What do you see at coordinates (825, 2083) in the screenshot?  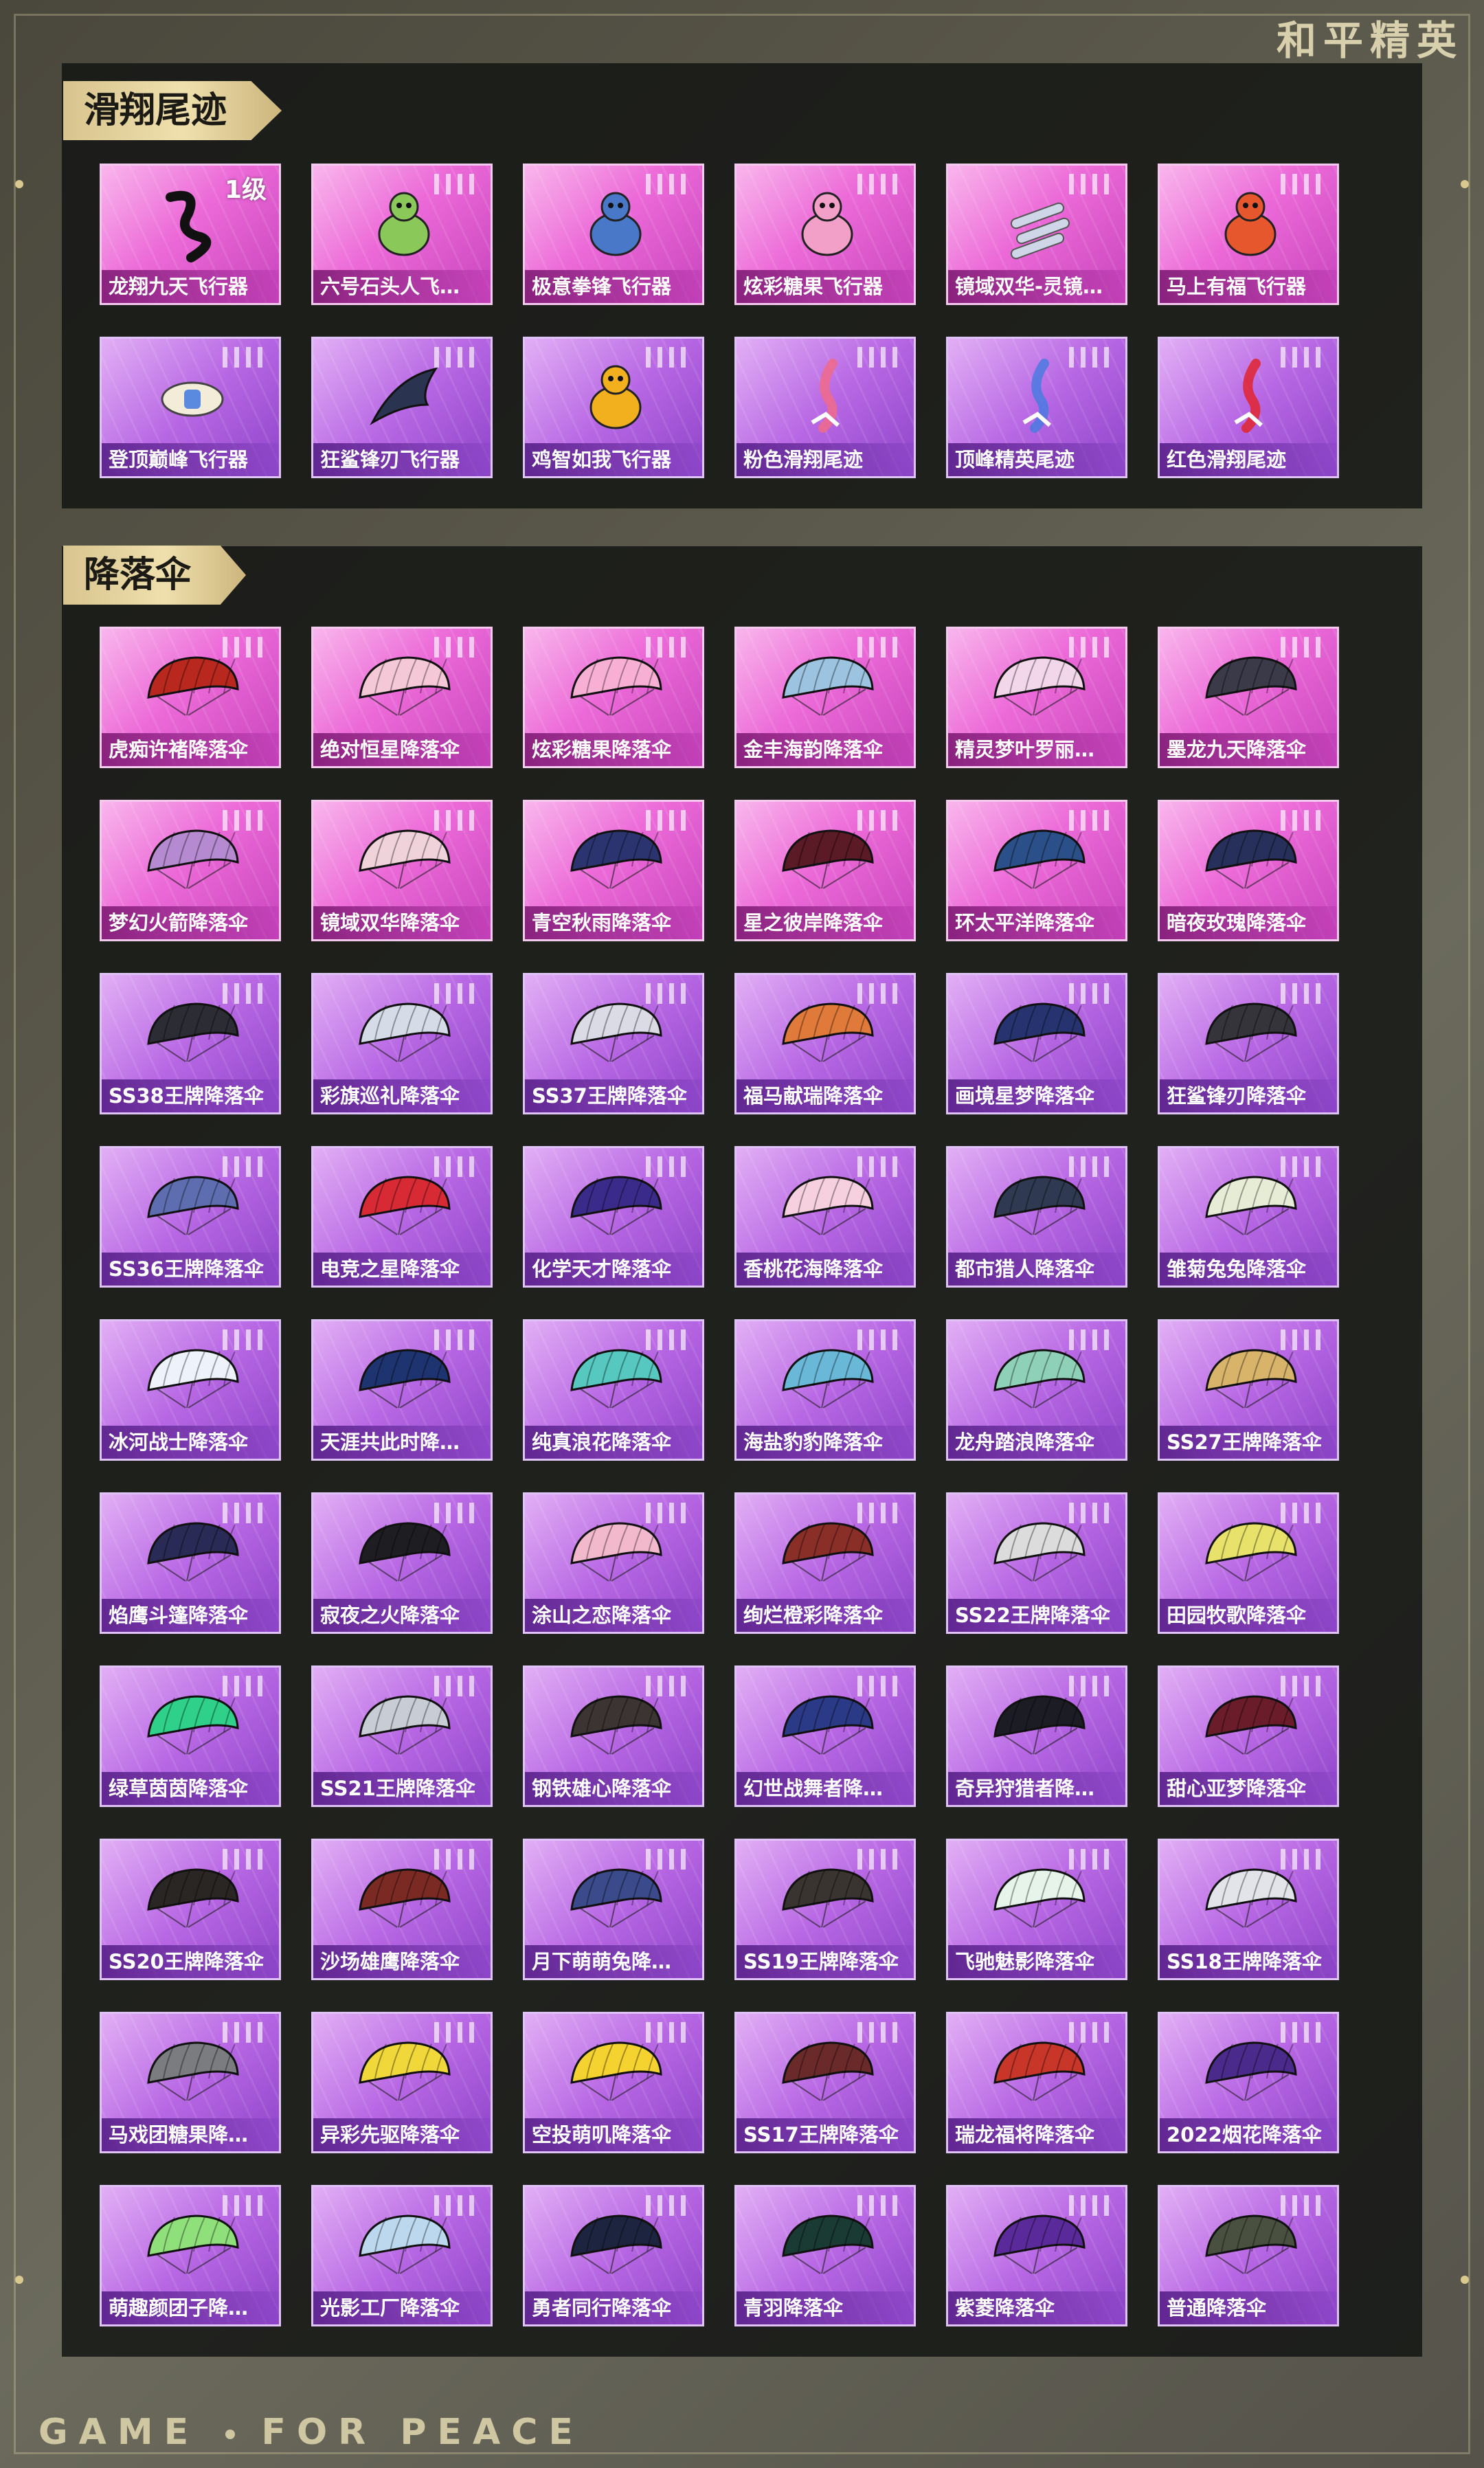 I see `parachute-item-card: SS17王牌降落伞` at bounding box center [825, 2083].